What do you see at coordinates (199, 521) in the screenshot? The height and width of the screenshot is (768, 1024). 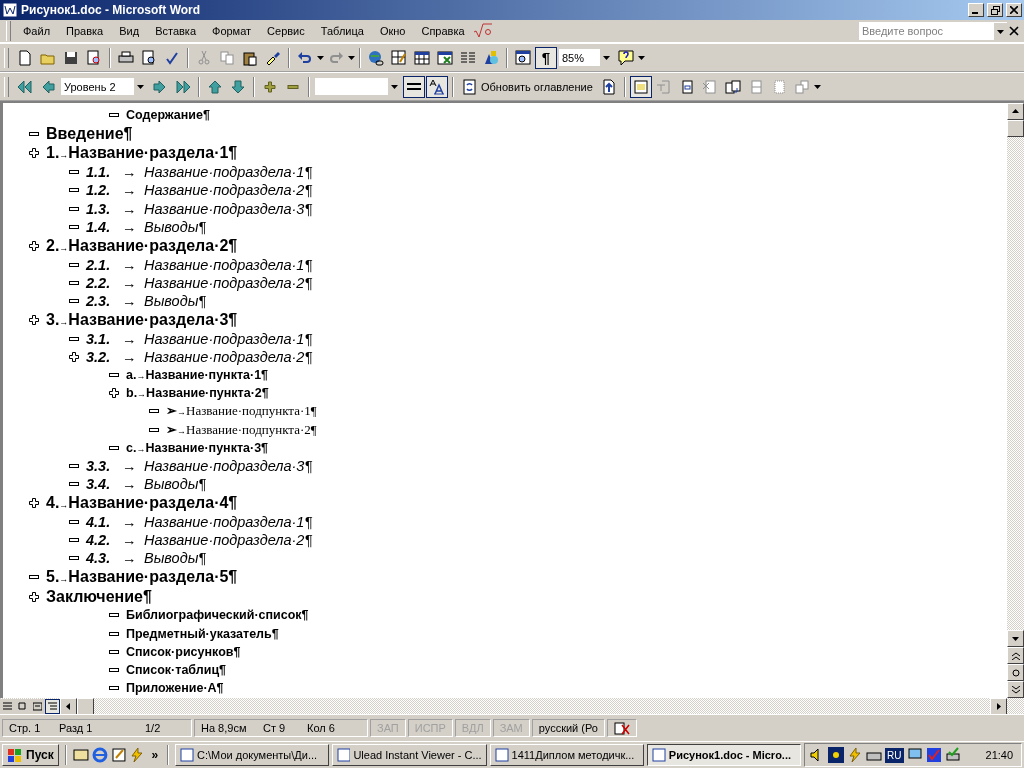 I see `outline-heading: 4.1. → Название·подраздела·1¶` at bounding box center [199, 521].